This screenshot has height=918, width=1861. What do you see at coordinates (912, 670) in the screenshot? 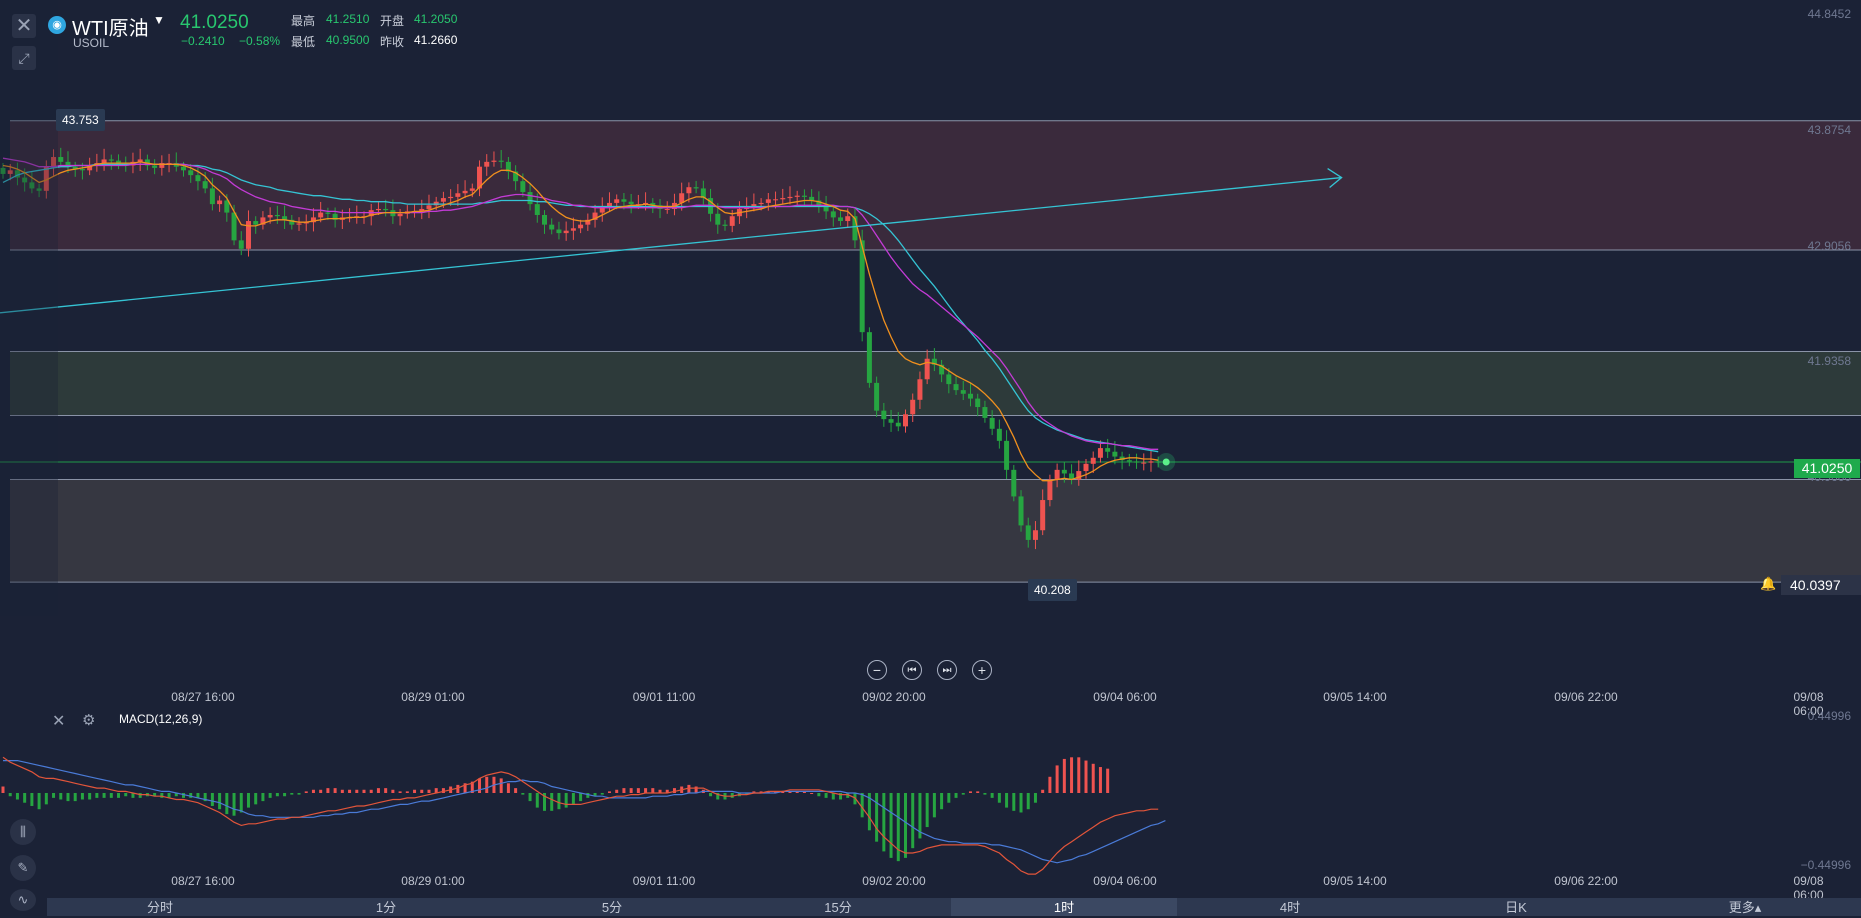
I see `scroll-start-button: ⏮` at bounding box center [912, 670].